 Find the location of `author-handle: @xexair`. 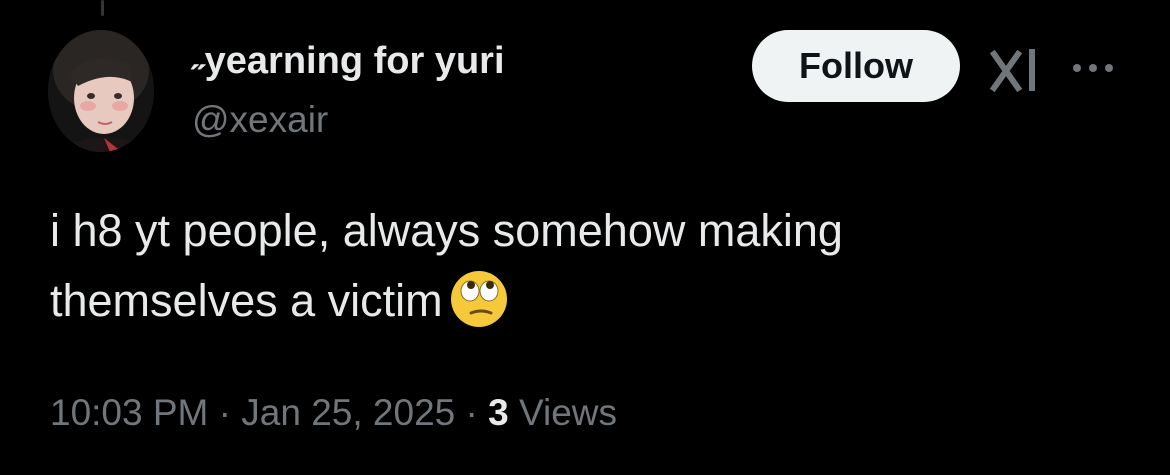

author-handle: @xexair is located at coordinates (260, 120).